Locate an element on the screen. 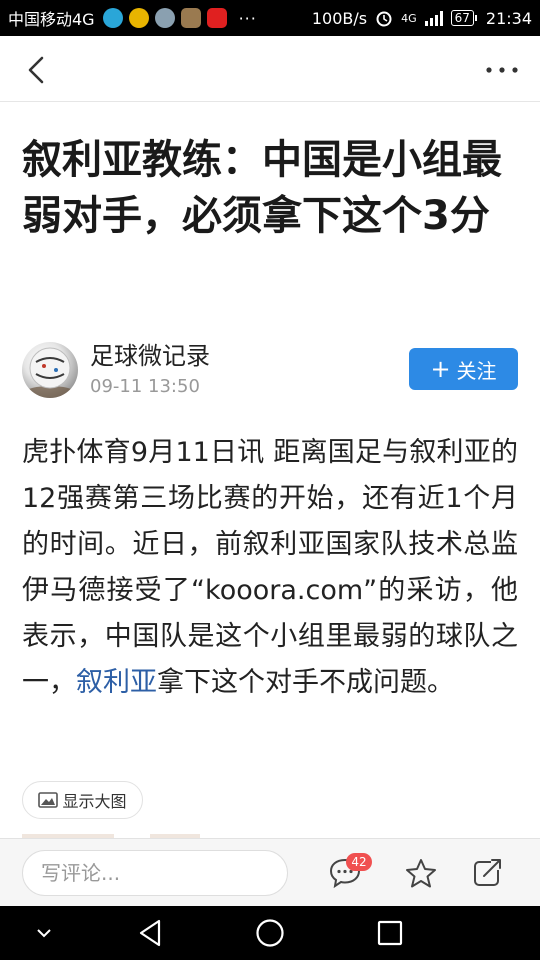 The width and height of the screenshot is (540, 960). system-home-button is located at coordinates (270, 933).